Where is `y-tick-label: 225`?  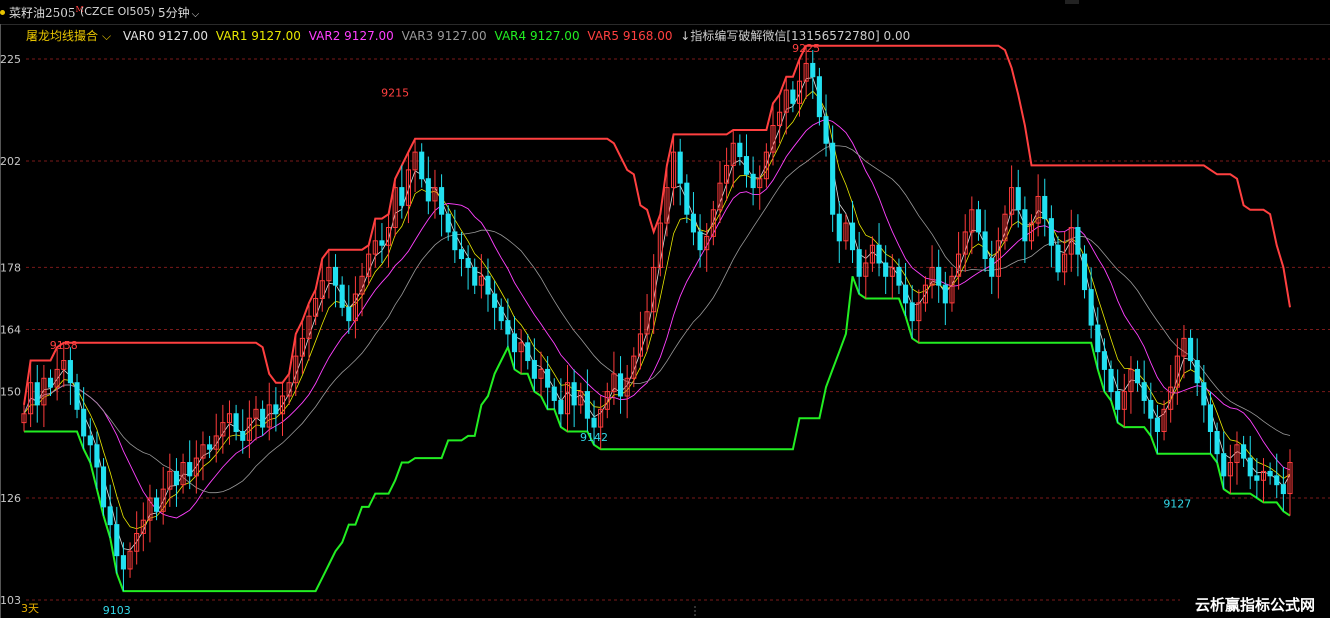
y-tick-label: 225 is located at coordinates (10, 59).